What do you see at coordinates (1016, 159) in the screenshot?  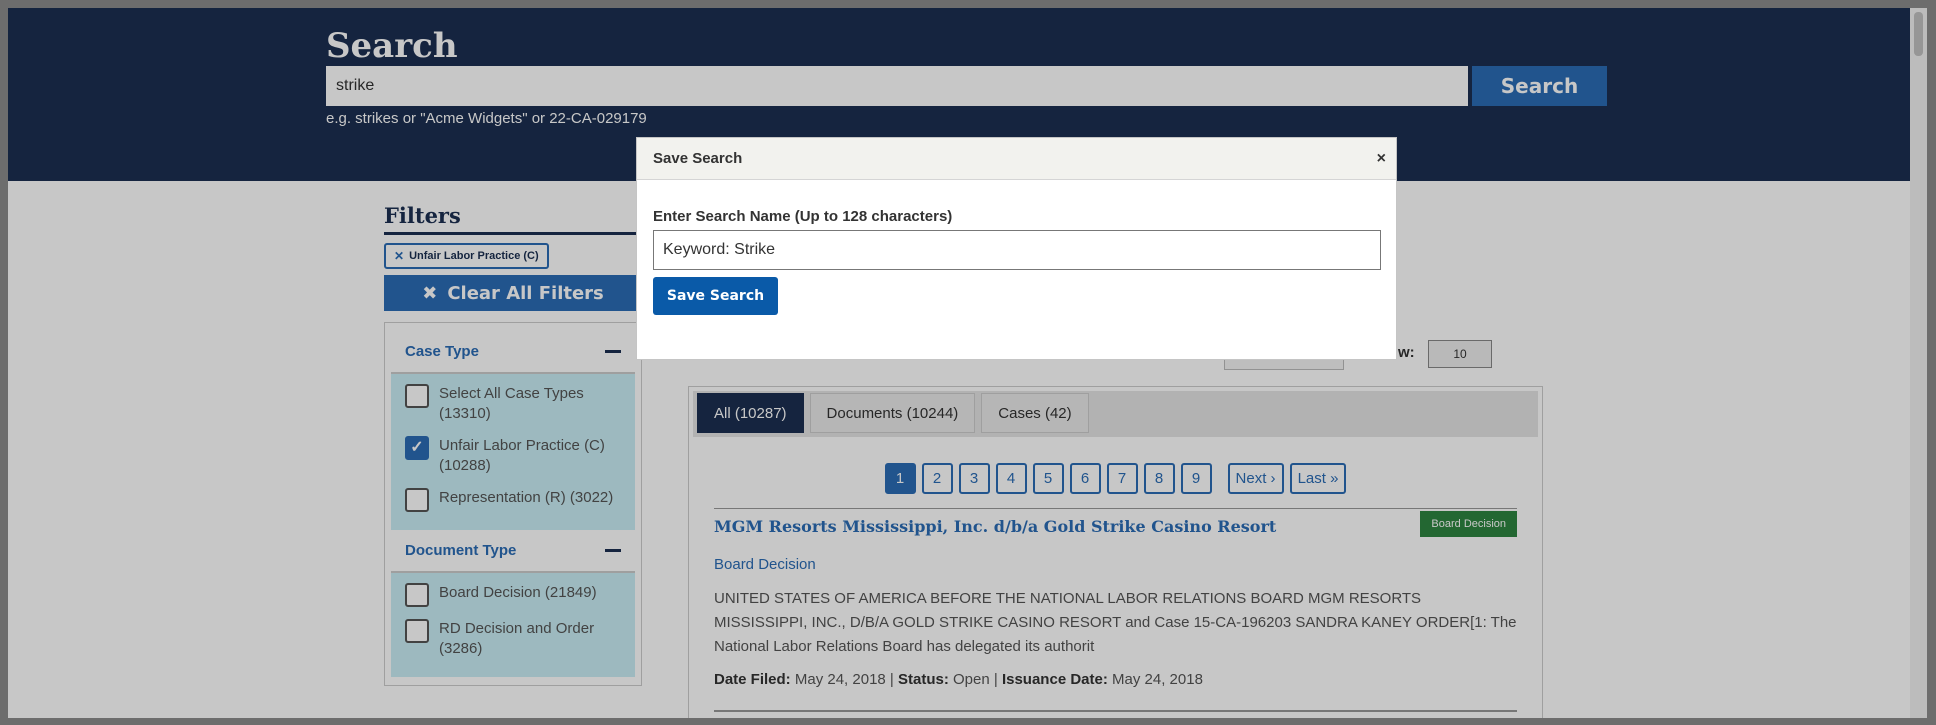 I see `dialog-header: Save Search ×` at bounding box center [1016, 159].